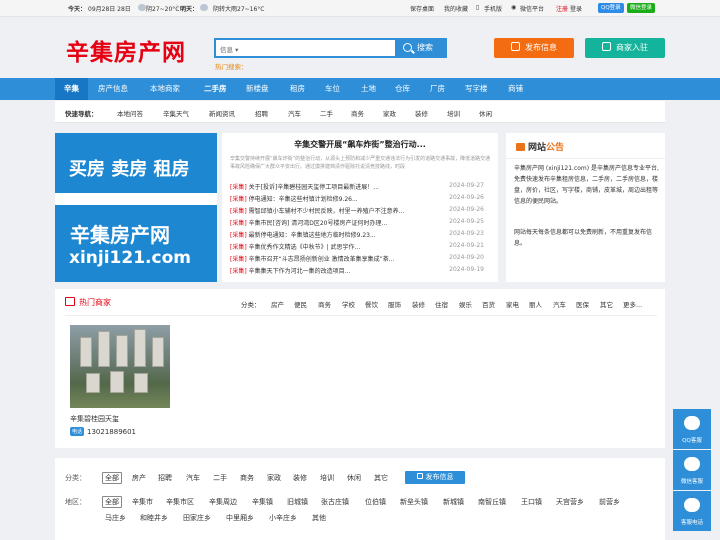 The height and width of the screenshot is (540, 720). What do you see at coordinates (559, 304) in the screenshot?
I see `merchant-category: 汽车` at bounding box center [559, 304].